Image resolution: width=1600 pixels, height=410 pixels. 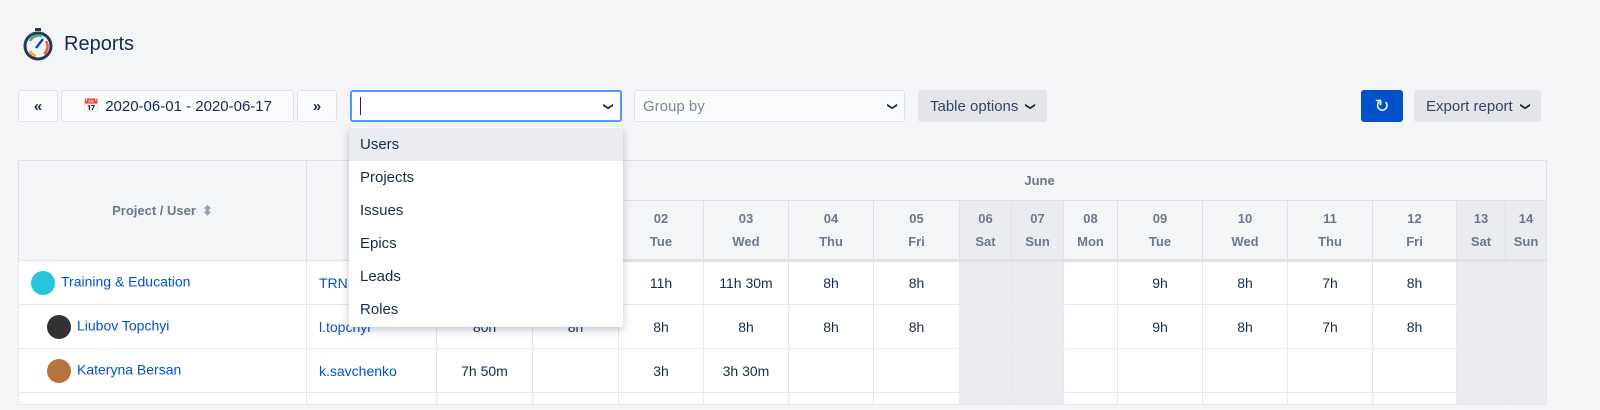 What do you see at coordinates (769, 106) in the screenshot?
I see `group-by-select: Group by ❯` at bounding box center [769, 106].